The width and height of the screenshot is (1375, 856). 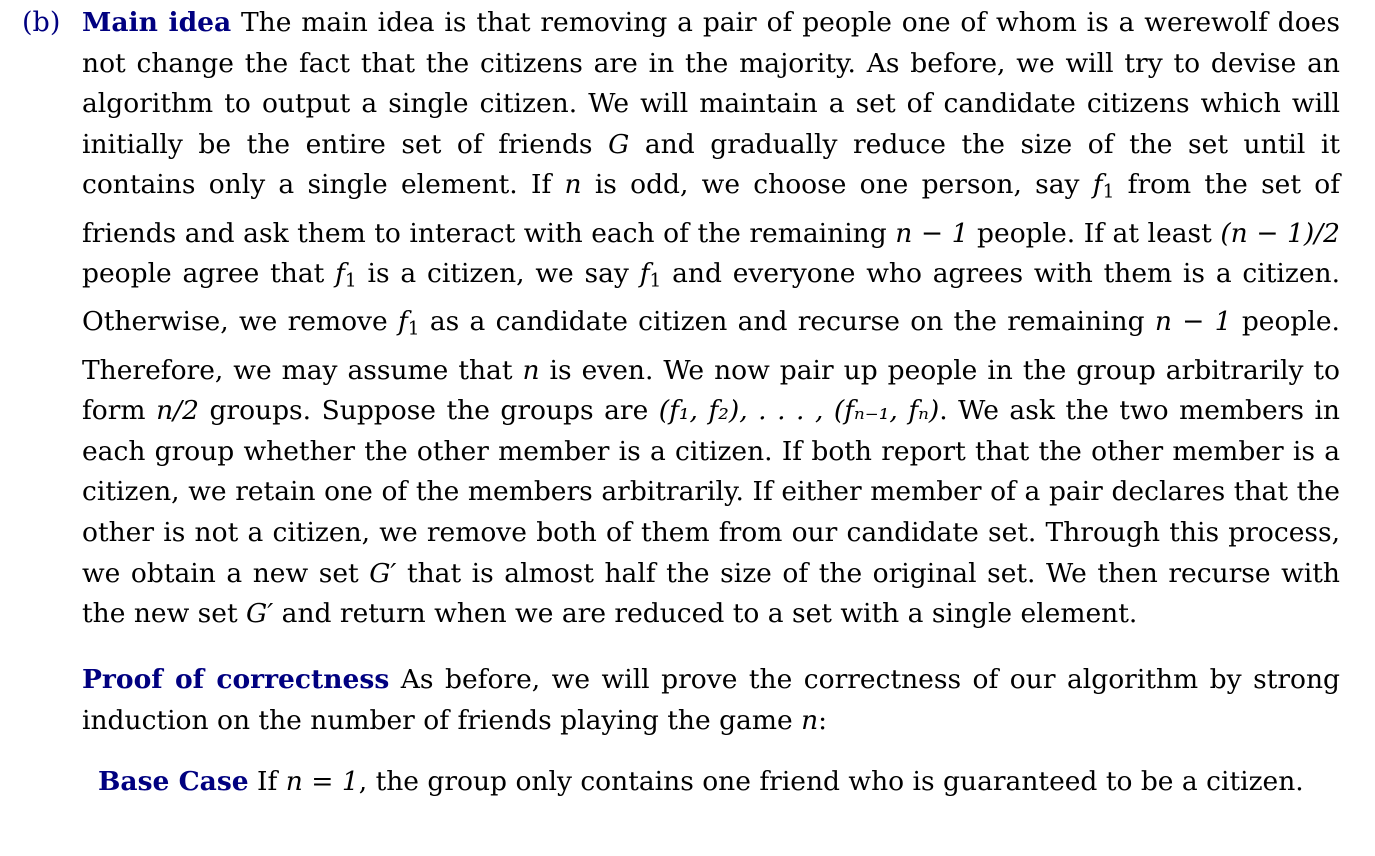 I want to click on text: If, so click(x=267, y=781).